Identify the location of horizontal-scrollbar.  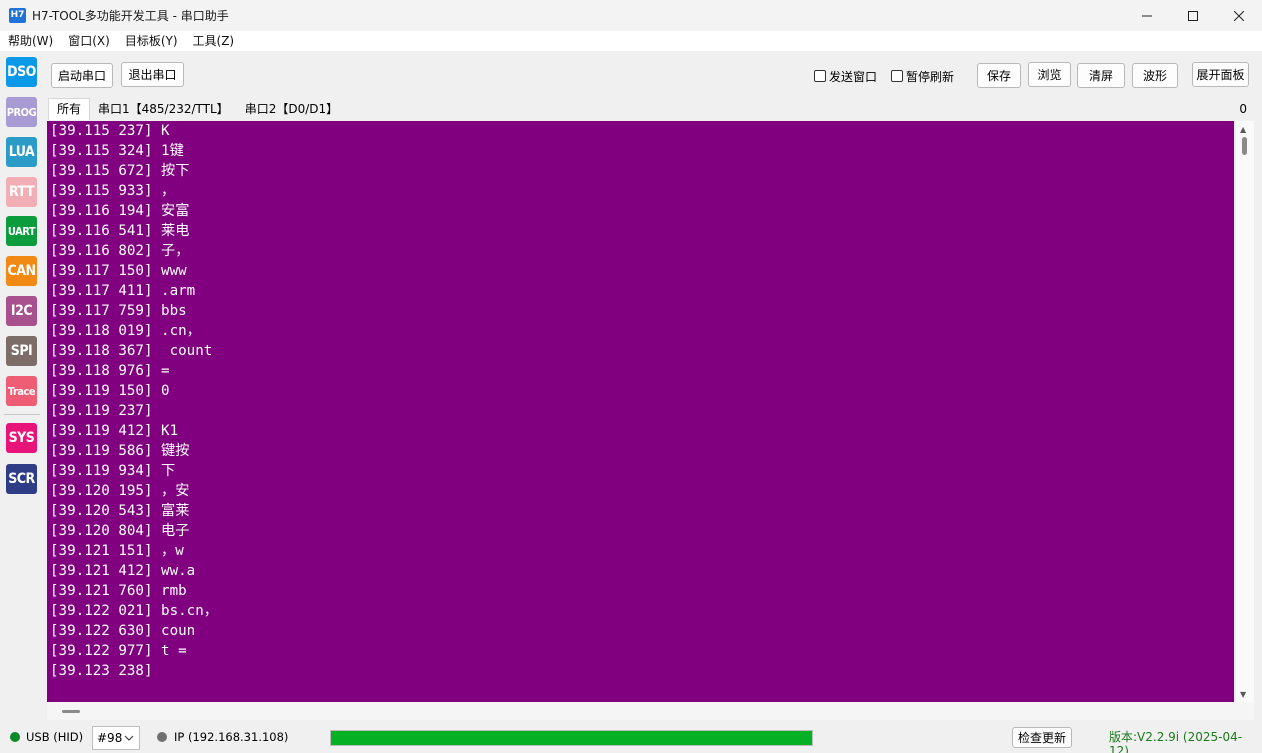
(650, 711).